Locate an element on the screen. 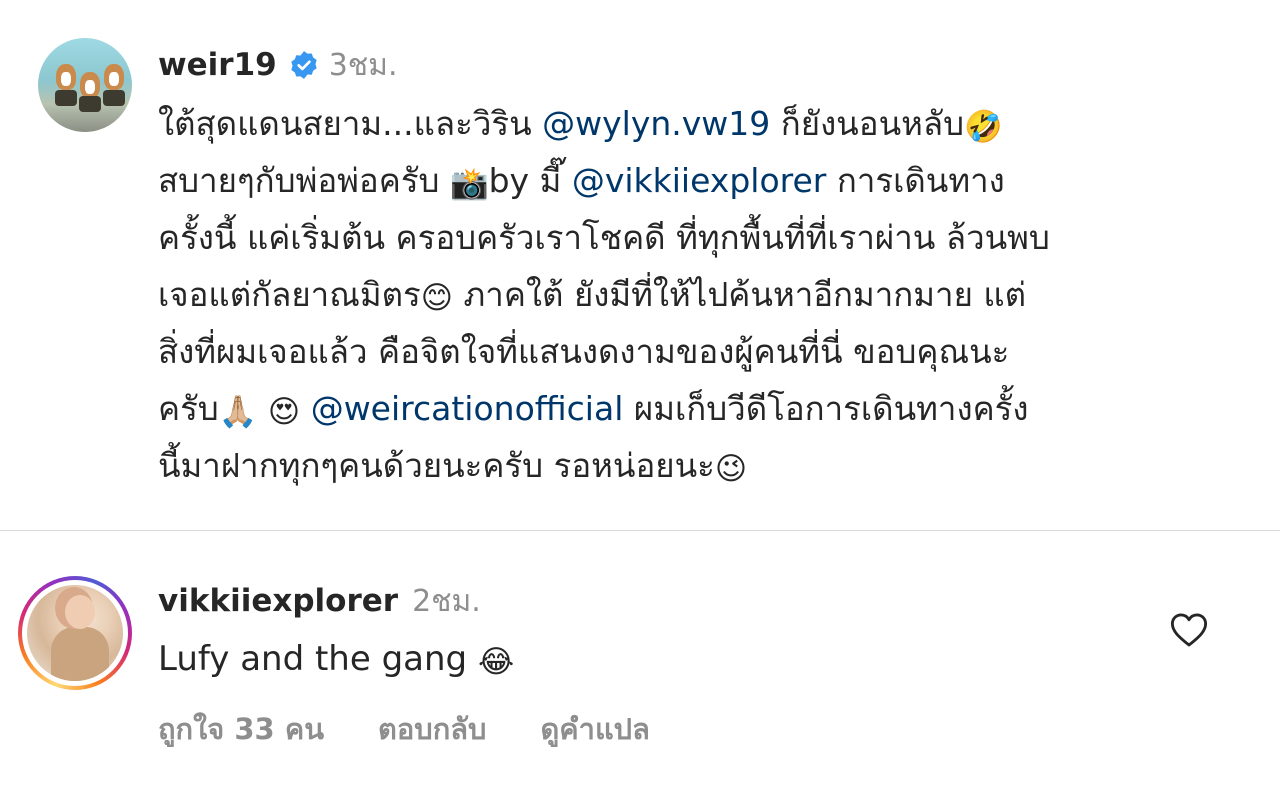 The height and width of the screenshot is (788, 1280). commenter-avatar is located at coordinates (75, 633).